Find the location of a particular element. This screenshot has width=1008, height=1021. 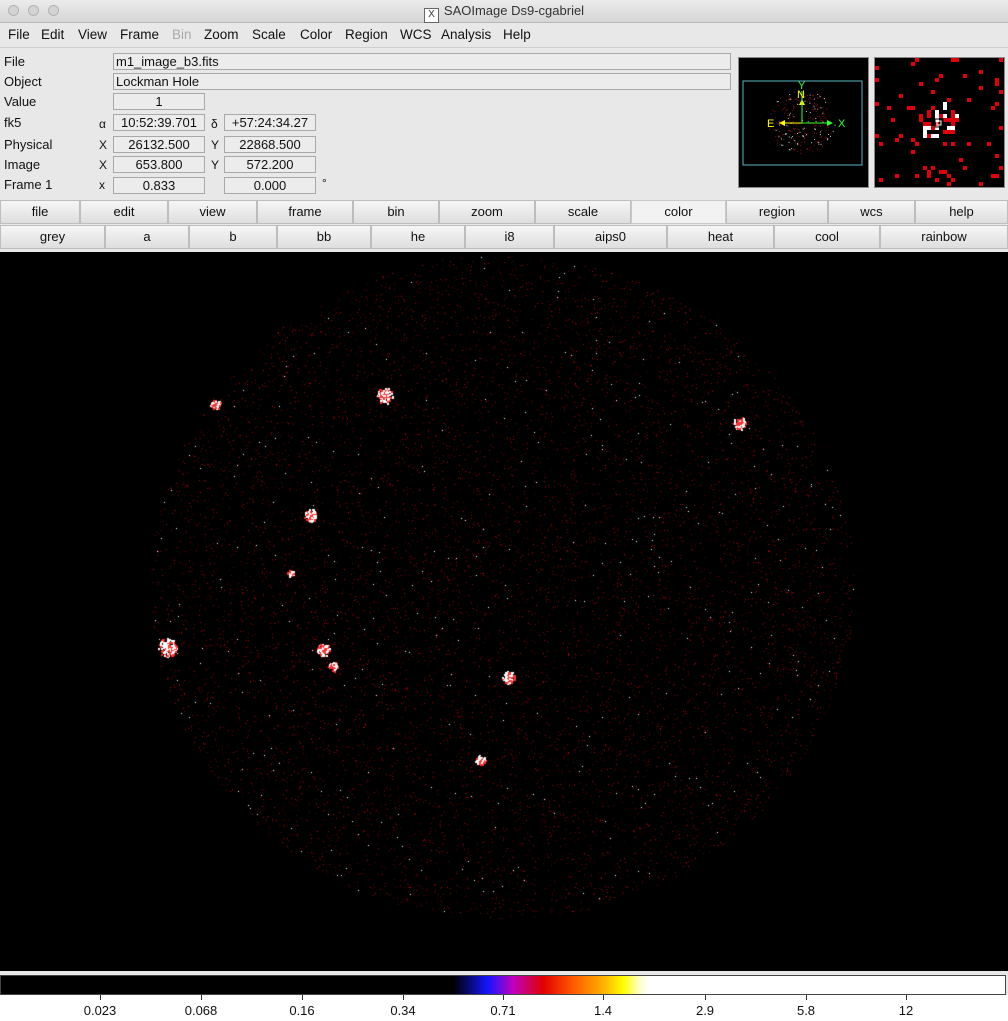

cmap-rainbow: rainbow is located at coordinates (944, 237).